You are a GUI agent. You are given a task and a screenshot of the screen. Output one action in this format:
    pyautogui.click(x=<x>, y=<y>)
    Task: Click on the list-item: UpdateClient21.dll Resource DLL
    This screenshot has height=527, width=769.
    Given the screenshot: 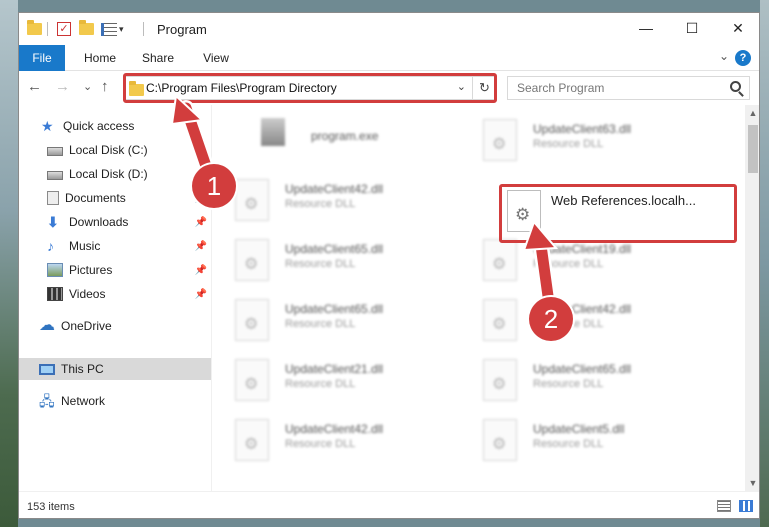 What is the action you would take?
    pyautogui.click(x=333, y=379)
    